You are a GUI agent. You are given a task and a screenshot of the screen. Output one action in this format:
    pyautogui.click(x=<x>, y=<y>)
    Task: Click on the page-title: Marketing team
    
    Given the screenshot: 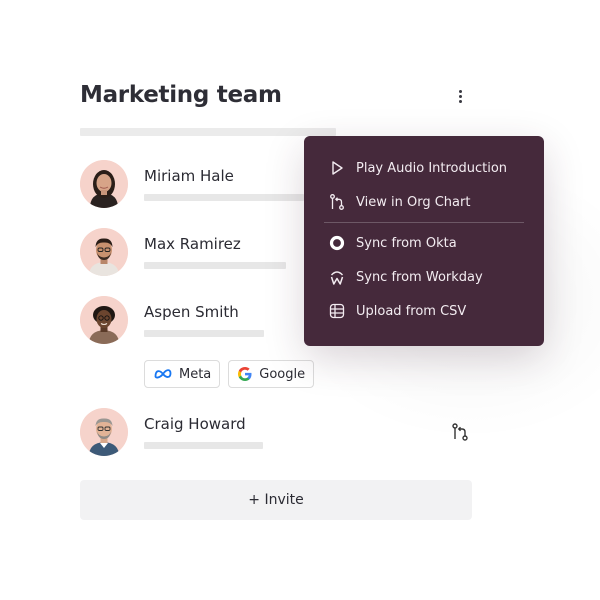 What is the action you would take?
    pyautogui.click(x=181, y=95)
    